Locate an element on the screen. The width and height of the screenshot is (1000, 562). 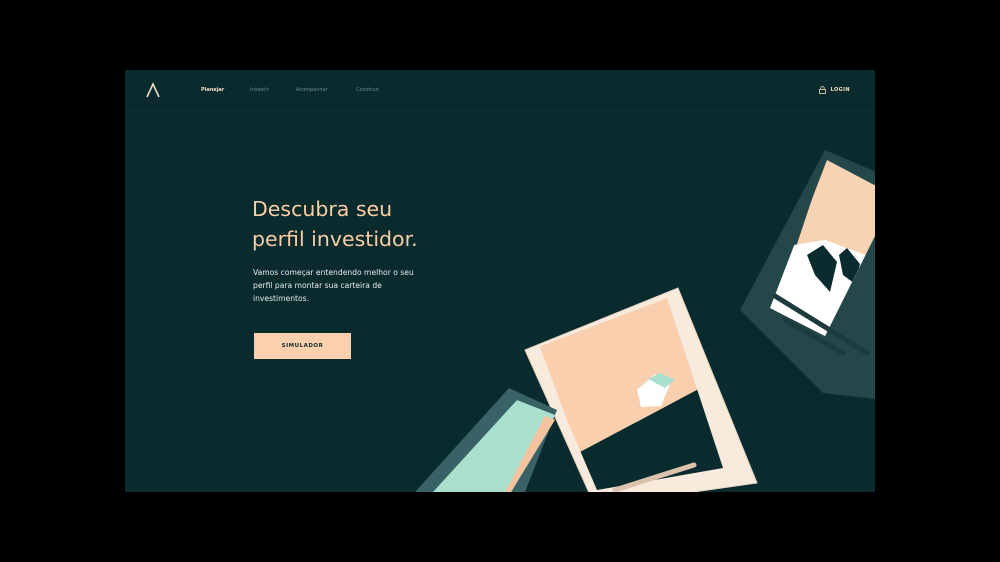
center-tablet-illustration is located at coordinates (641, 389).